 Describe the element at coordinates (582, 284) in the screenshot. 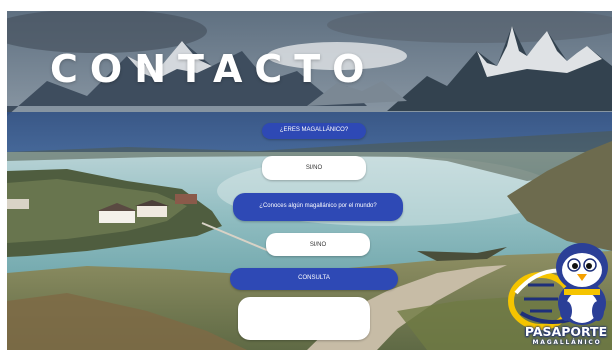

I see `penguin-mascot-icon` at that location.